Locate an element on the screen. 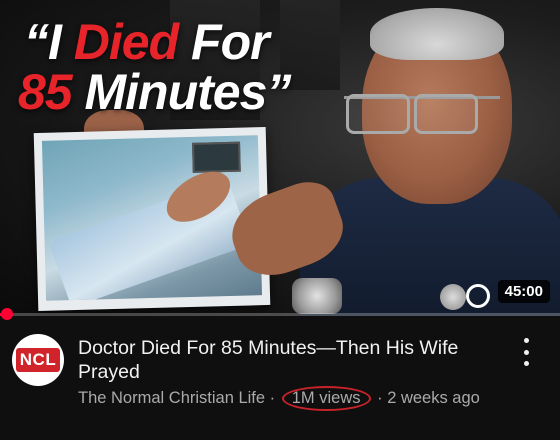 This screenshot has width=560, height=440. monitor-shape is located at coordinates (216, 157).